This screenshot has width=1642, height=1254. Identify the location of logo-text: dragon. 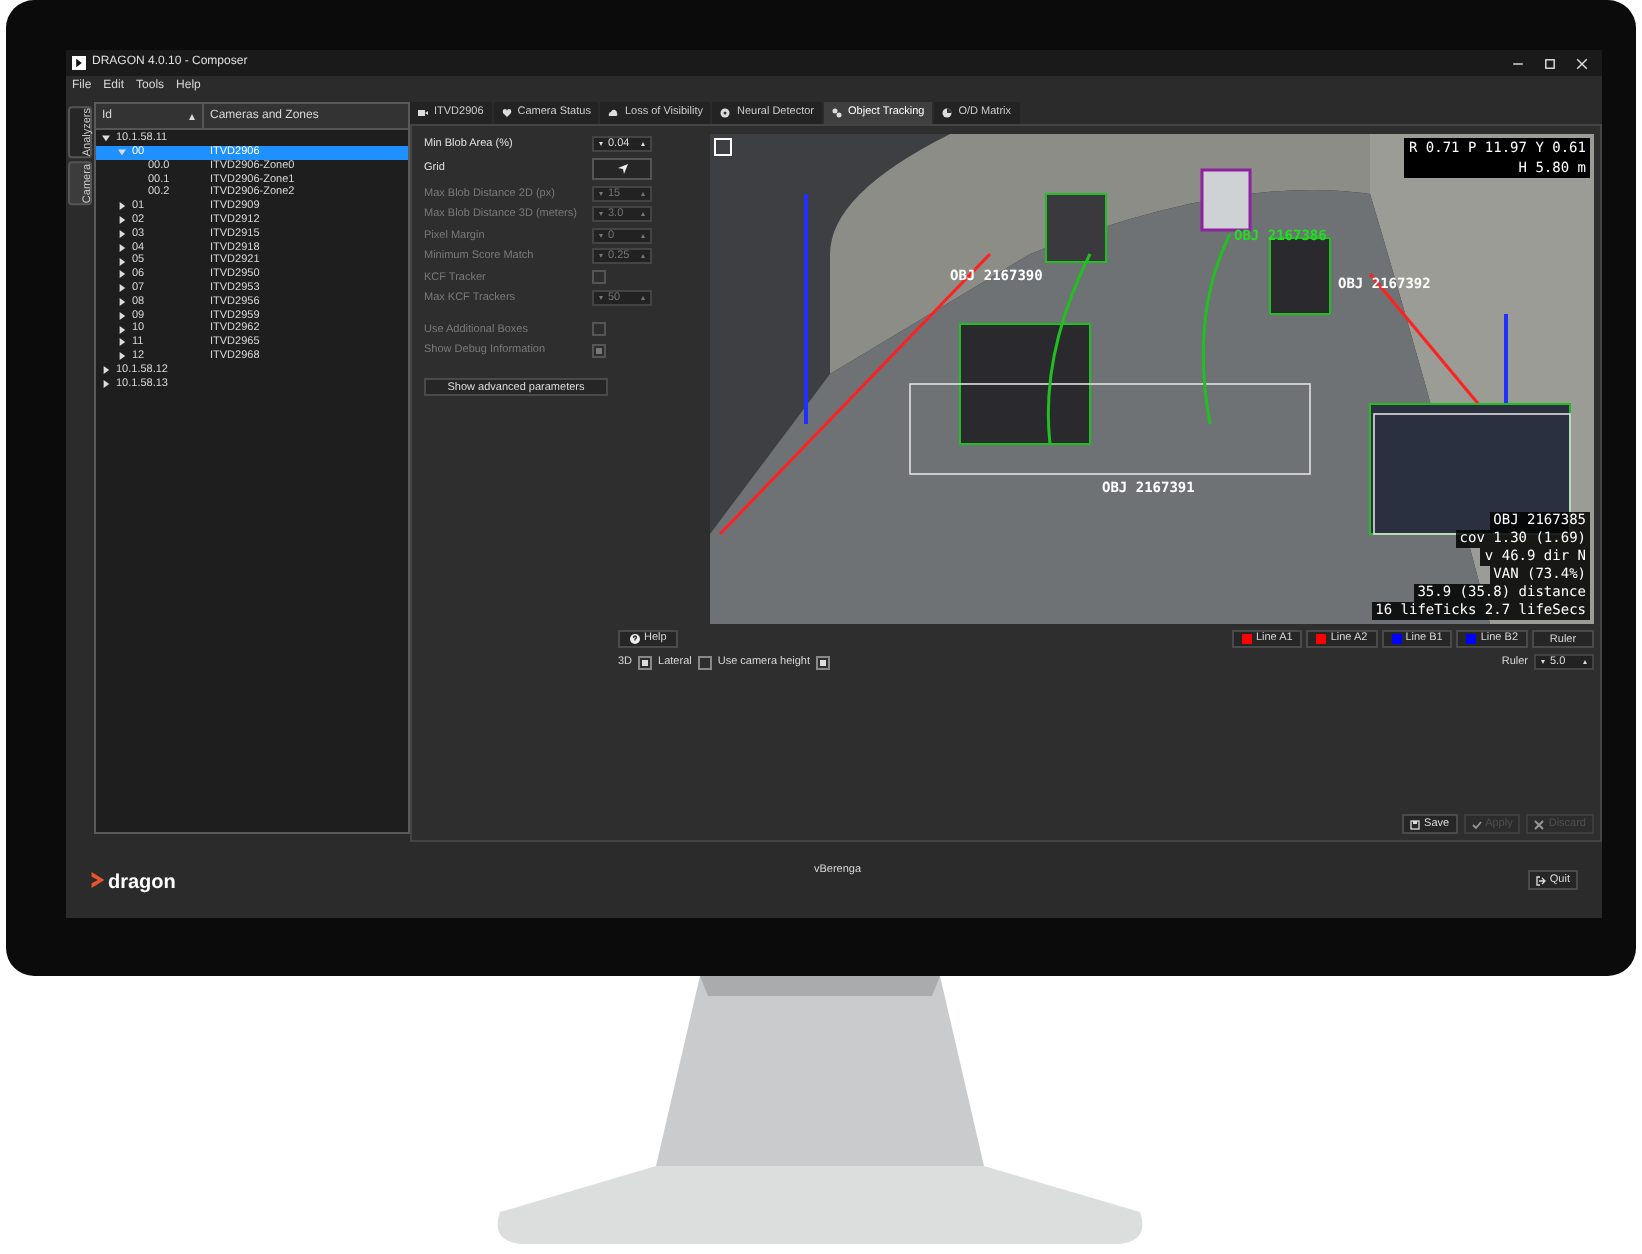
(142, 884).